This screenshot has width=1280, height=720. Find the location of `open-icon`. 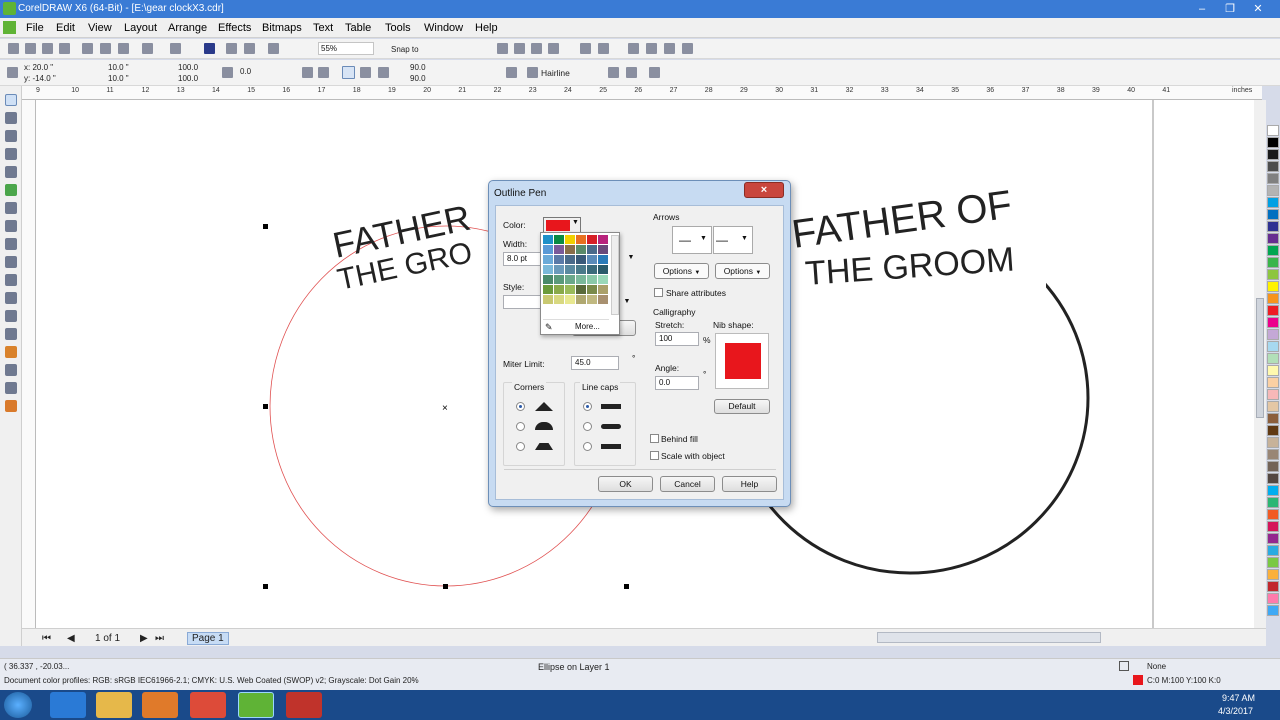

open-icon is located at coordinates (30, 48).